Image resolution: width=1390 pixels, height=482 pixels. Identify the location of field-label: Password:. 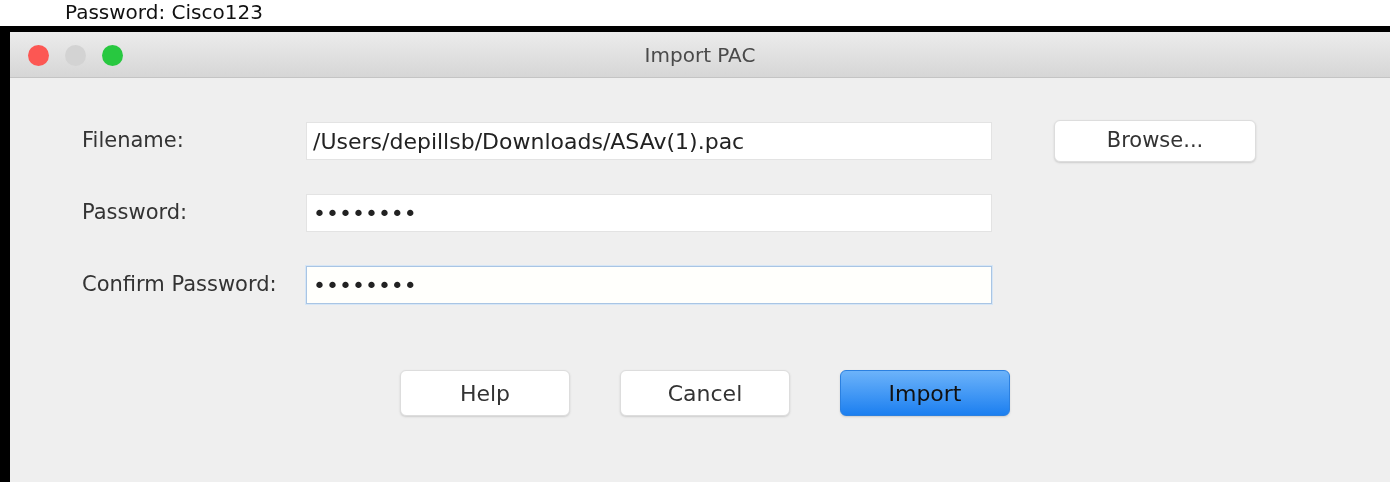
(135, 213).